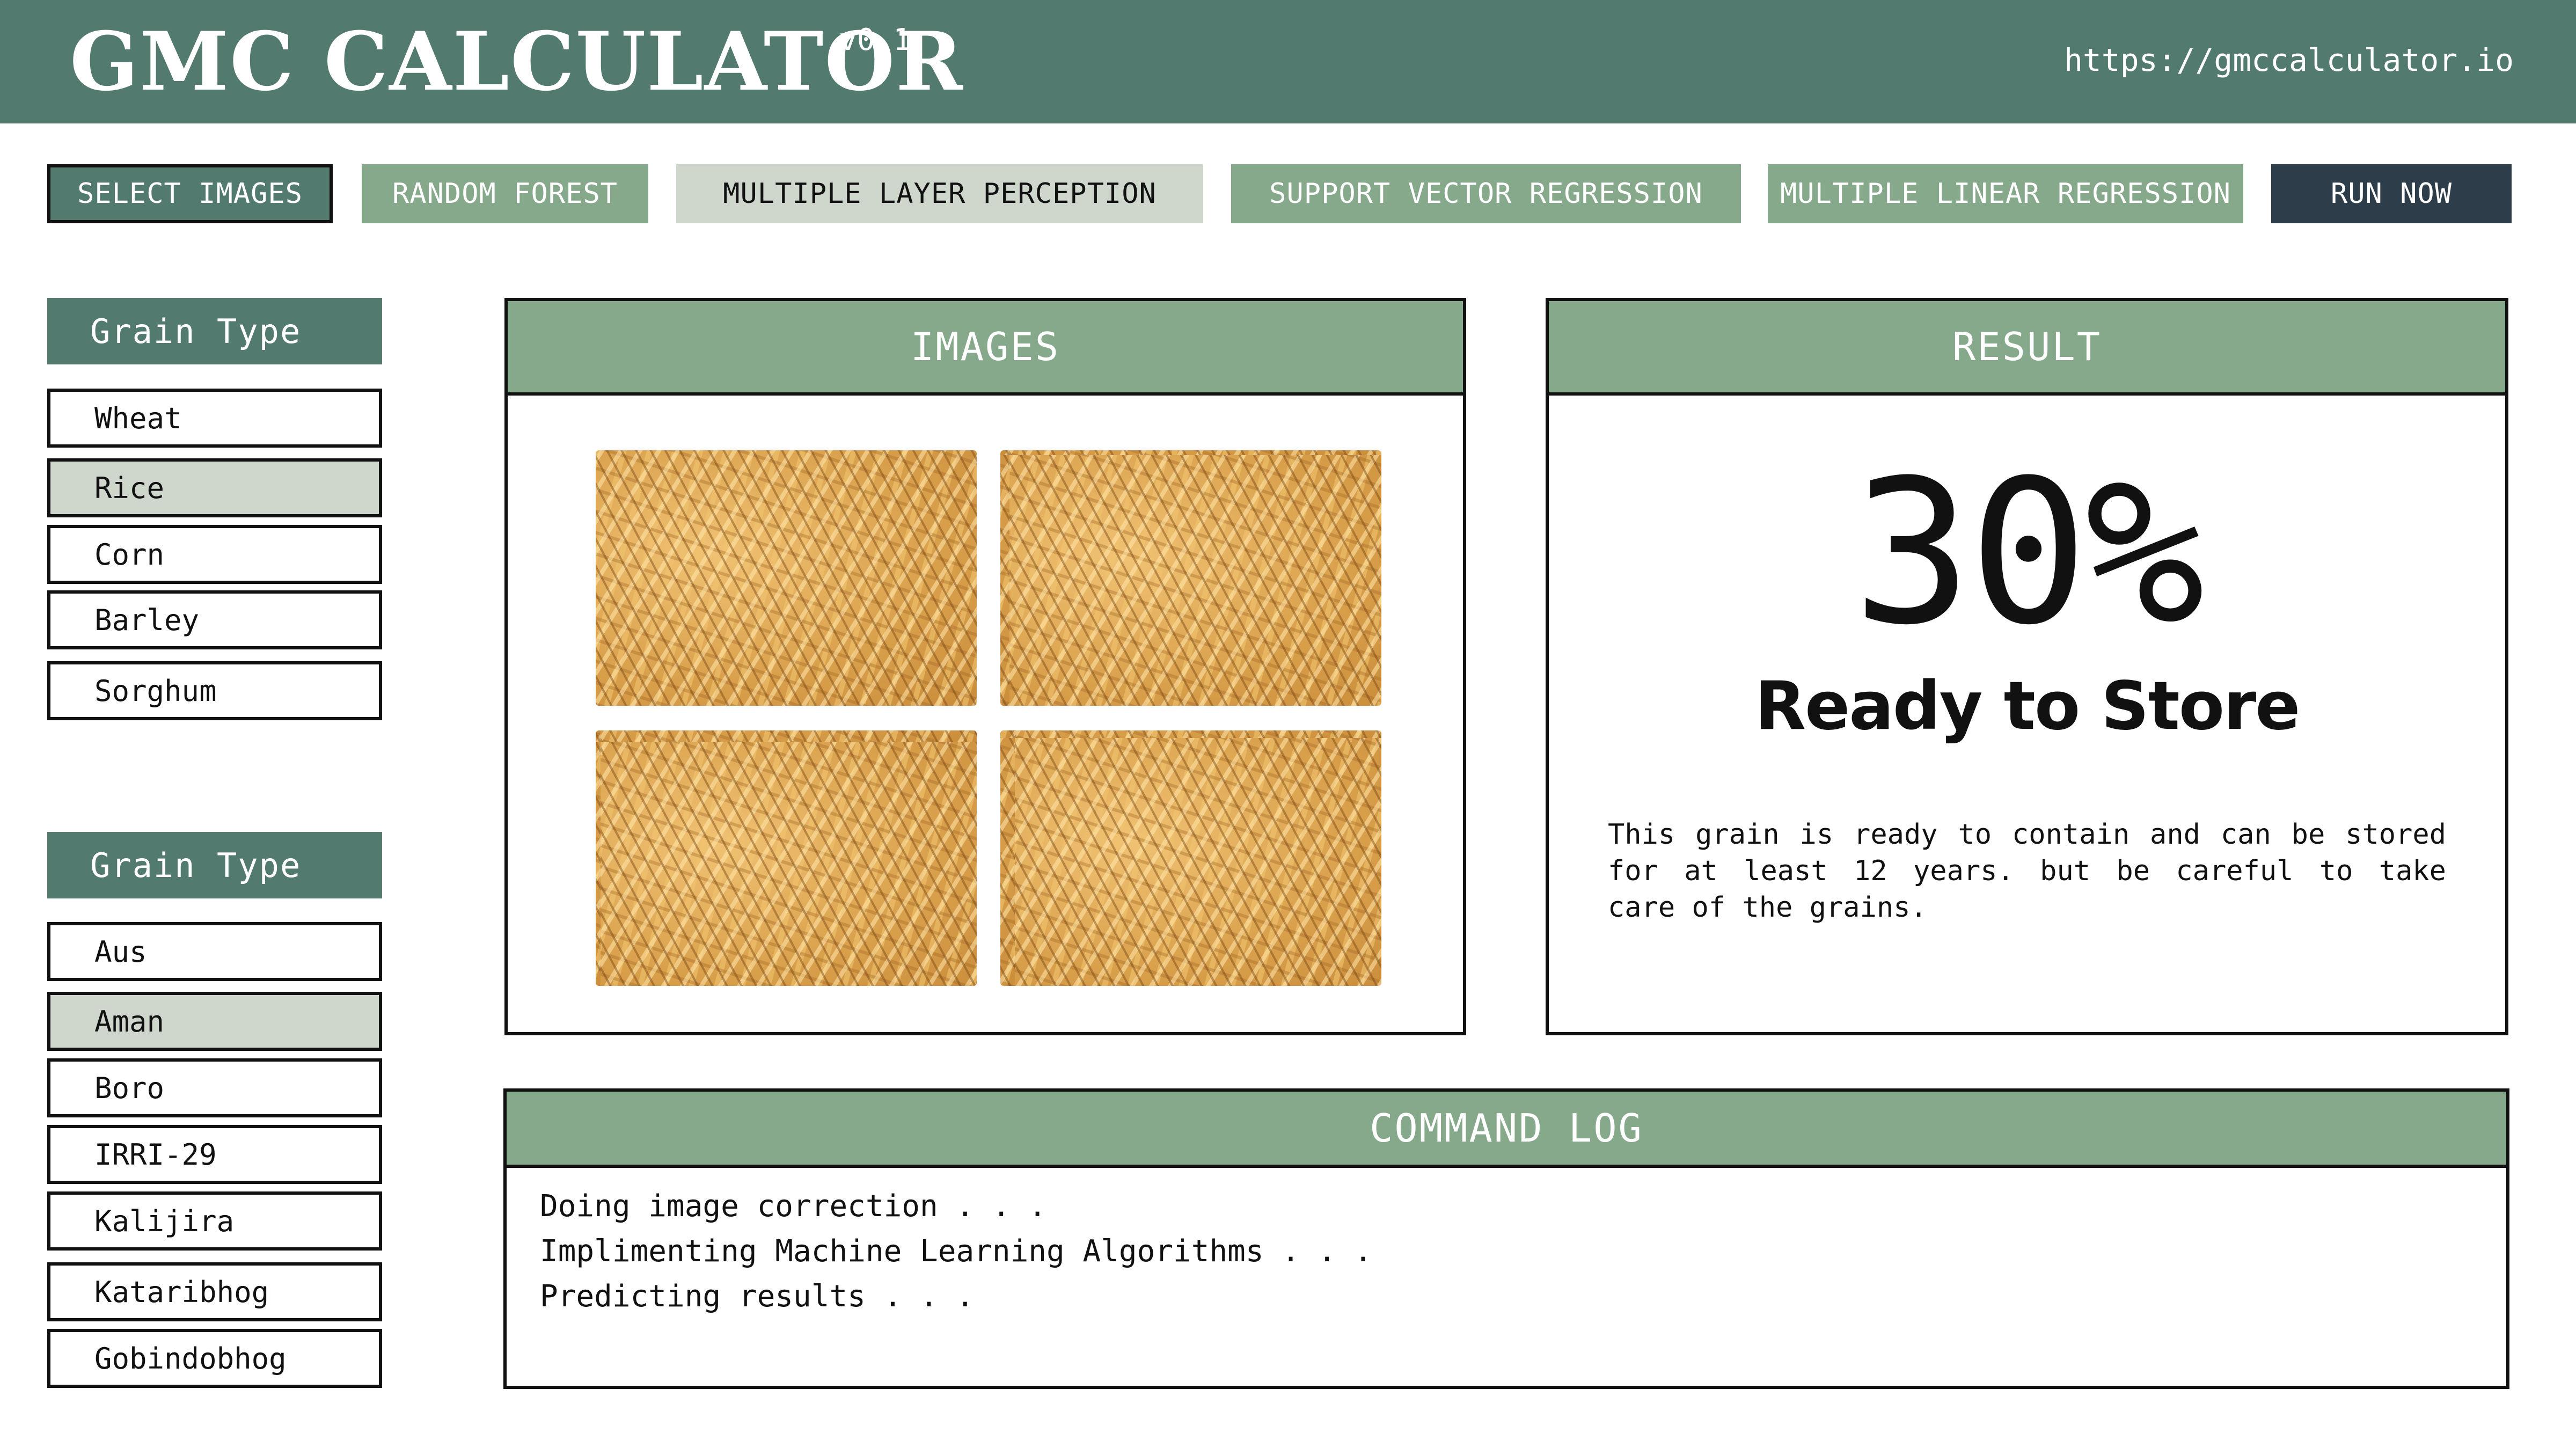  Describe the element at coordinates (757, 1296) in the screenshot. I see `log-line: Predicting results . . .` at that location.